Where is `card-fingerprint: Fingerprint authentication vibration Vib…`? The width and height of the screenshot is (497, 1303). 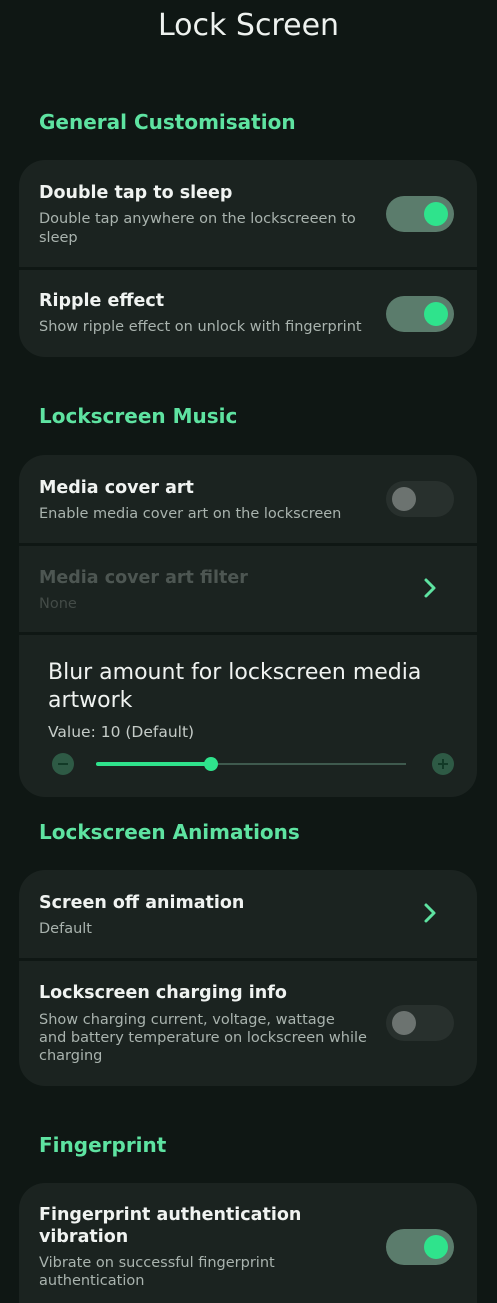 card-fingerprint: Fingerprint authentication vibration Vib… is located at coordinates (248, 1243).